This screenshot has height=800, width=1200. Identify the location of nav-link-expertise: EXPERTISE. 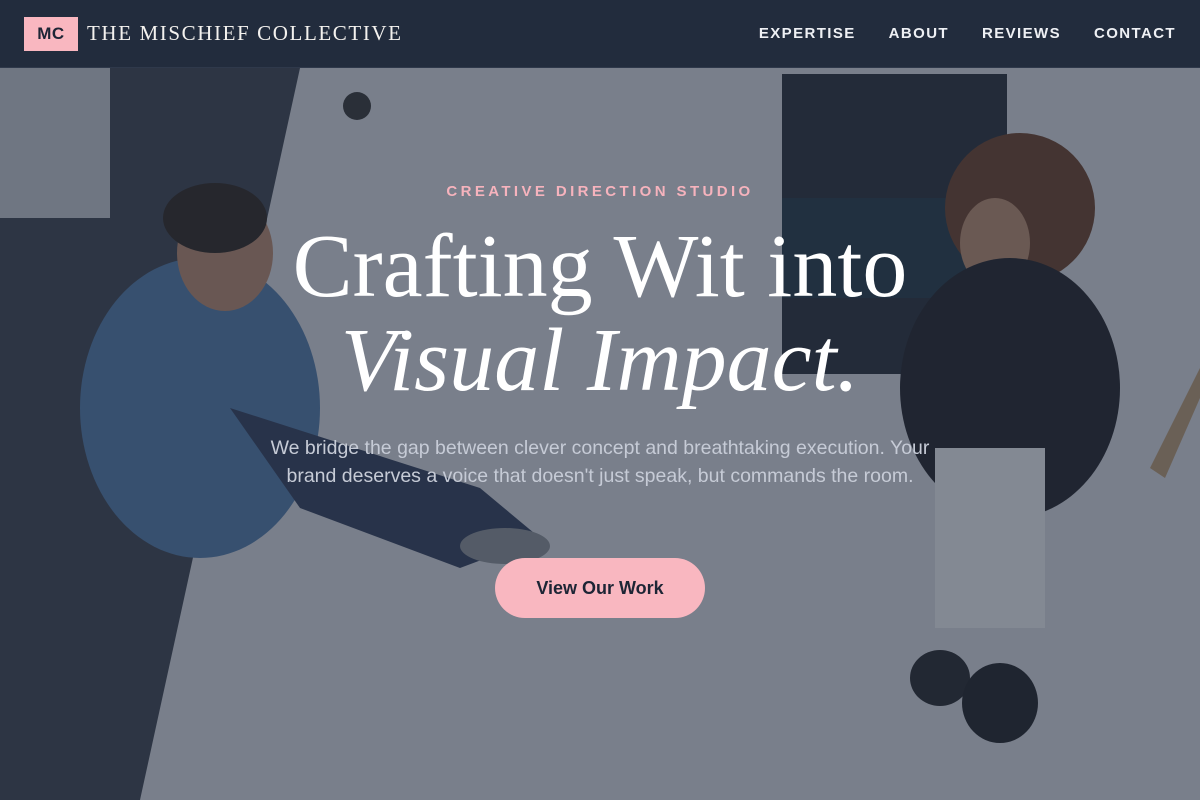
(807, 33).